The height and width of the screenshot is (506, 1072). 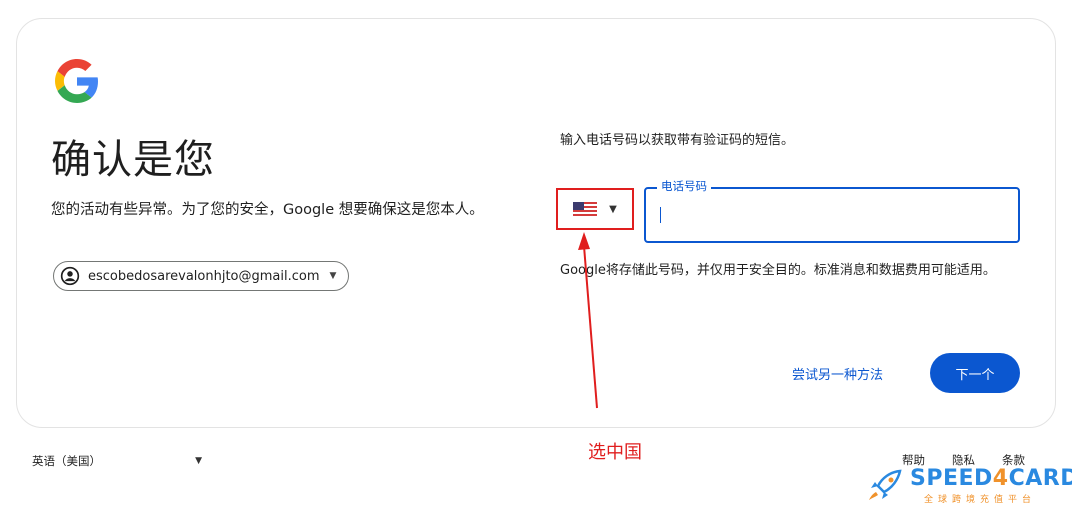 I want to click on next-button: 下一个, so click(x=975, y=373).